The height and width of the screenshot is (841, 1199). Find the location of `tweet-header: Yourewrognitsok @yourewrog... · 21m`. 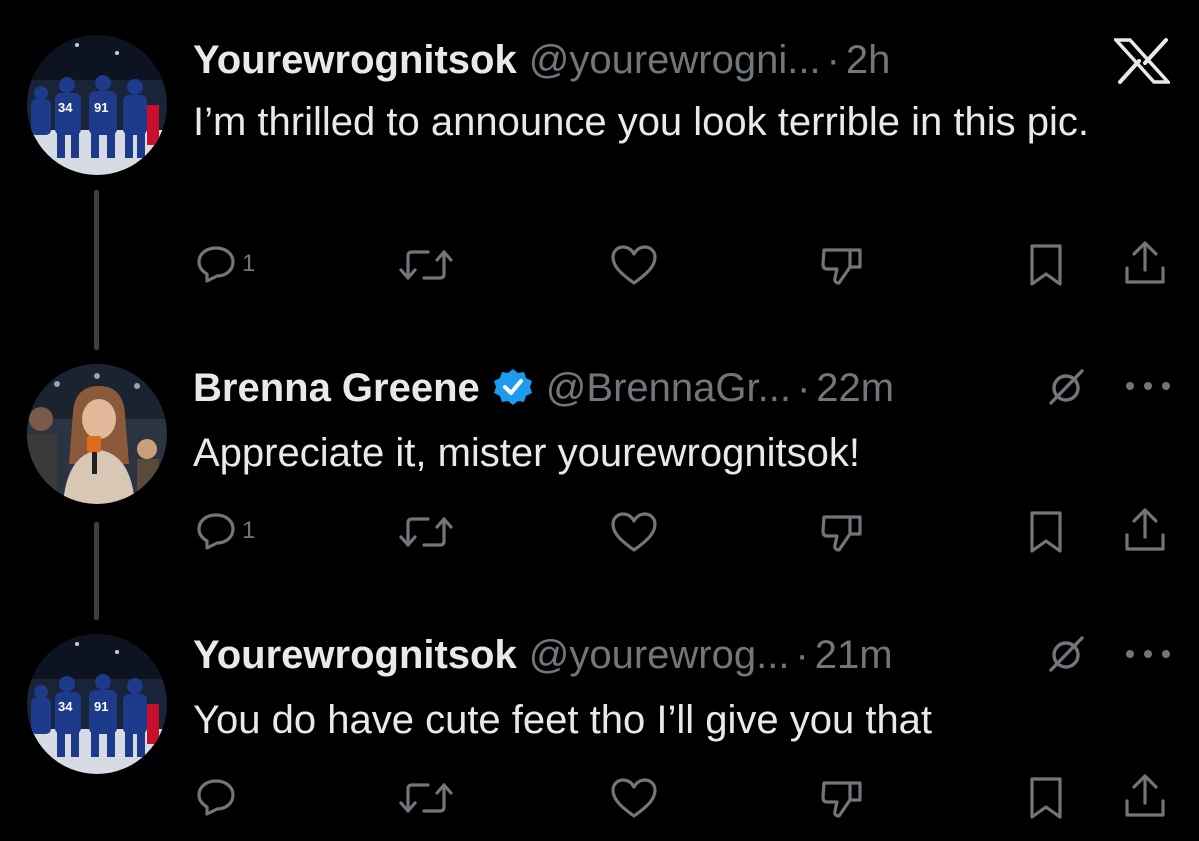

tweet-header: Yourewrognitsok @yourewrog... · 21m is located at coordinates (543, 655).